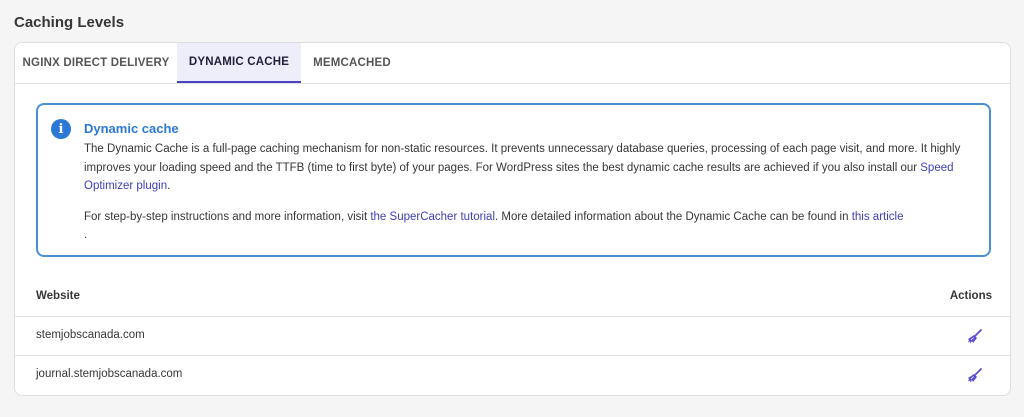 The width and height of the screenshot is (1024, 417). I want to click on column-header-website: Website, so click(58, 296).